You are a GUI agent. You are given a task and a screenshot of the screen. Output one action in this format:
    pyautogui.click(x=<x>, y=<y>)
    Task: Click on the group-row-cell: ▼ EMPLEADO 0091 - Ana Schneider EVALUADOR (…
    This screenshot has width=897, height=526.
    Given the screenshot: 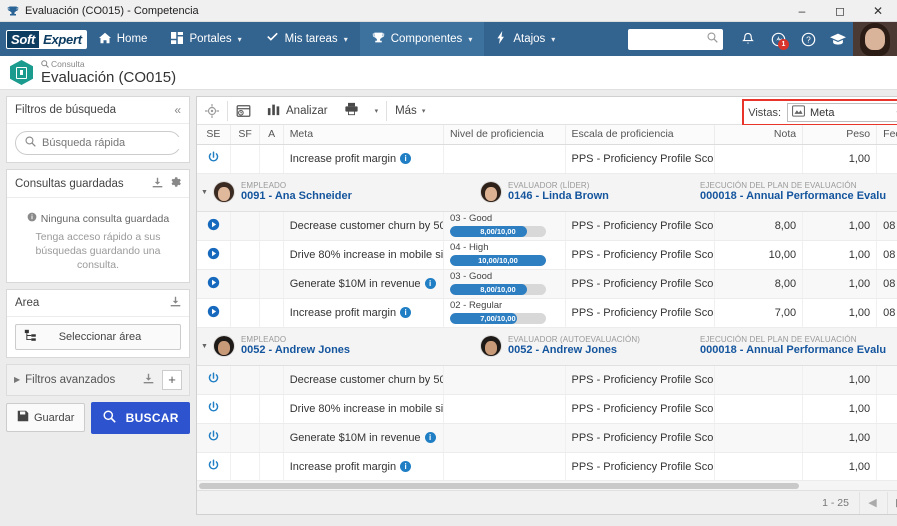 What is the action you would take?
    pyautogui.click(x=547, y=192)
    